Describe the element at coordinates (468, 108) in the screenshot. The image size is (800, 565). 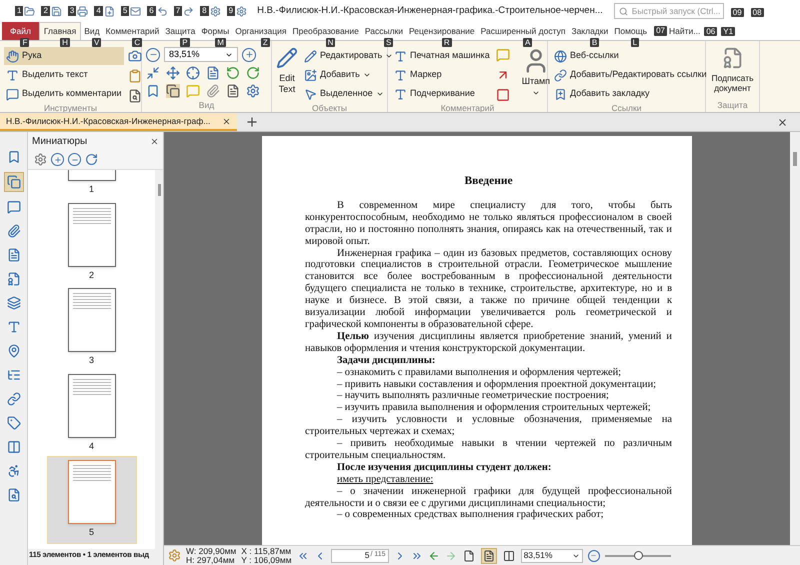
I see `group-label: Комментарий` at that location.